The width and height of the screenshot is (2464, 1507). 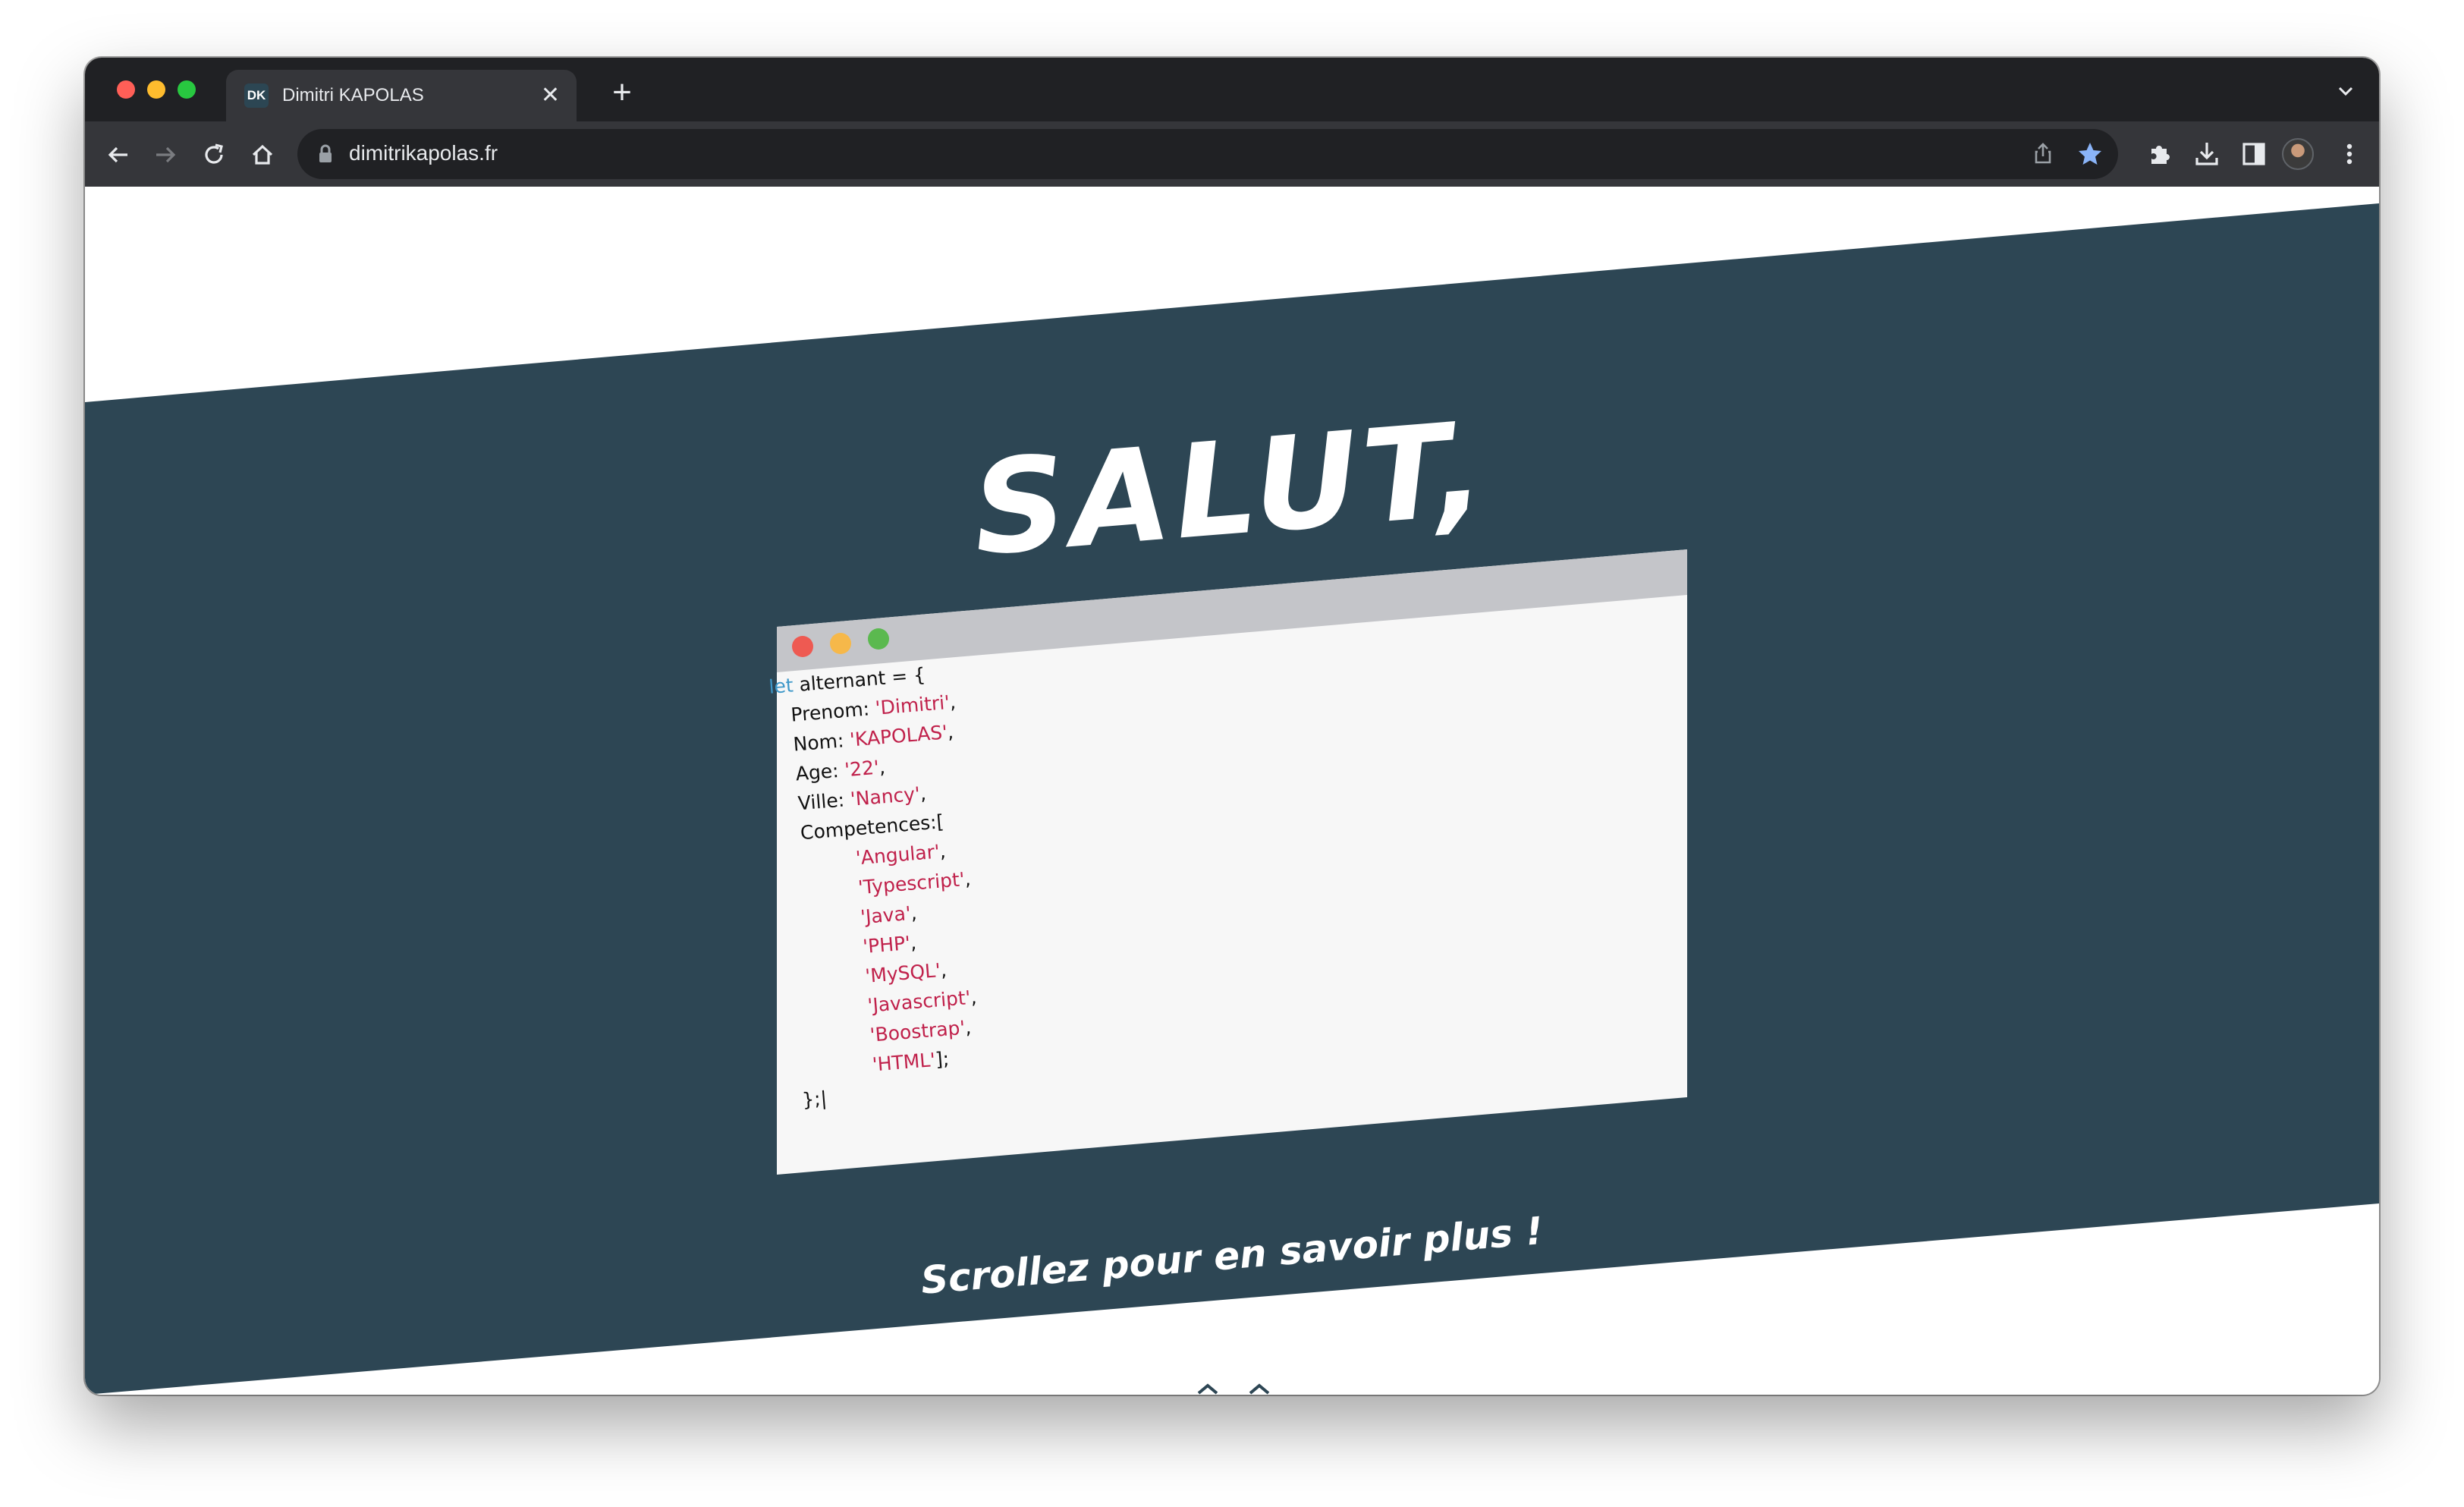 I want to click on minimize-window-button, so click(x=156, y=90).